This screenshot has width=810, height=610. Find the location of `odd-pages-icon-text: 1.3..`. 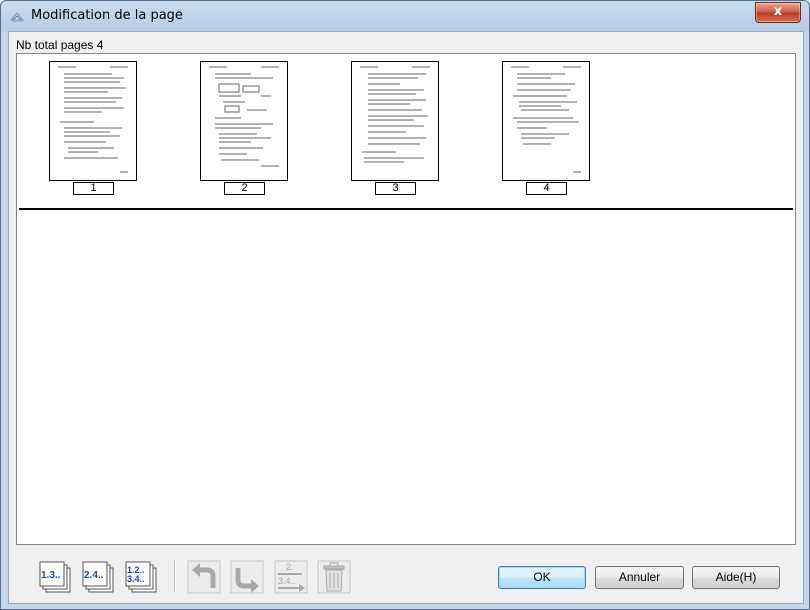

odd-pages-icon-text: 1.3.. is located at coordinates (51, 575).